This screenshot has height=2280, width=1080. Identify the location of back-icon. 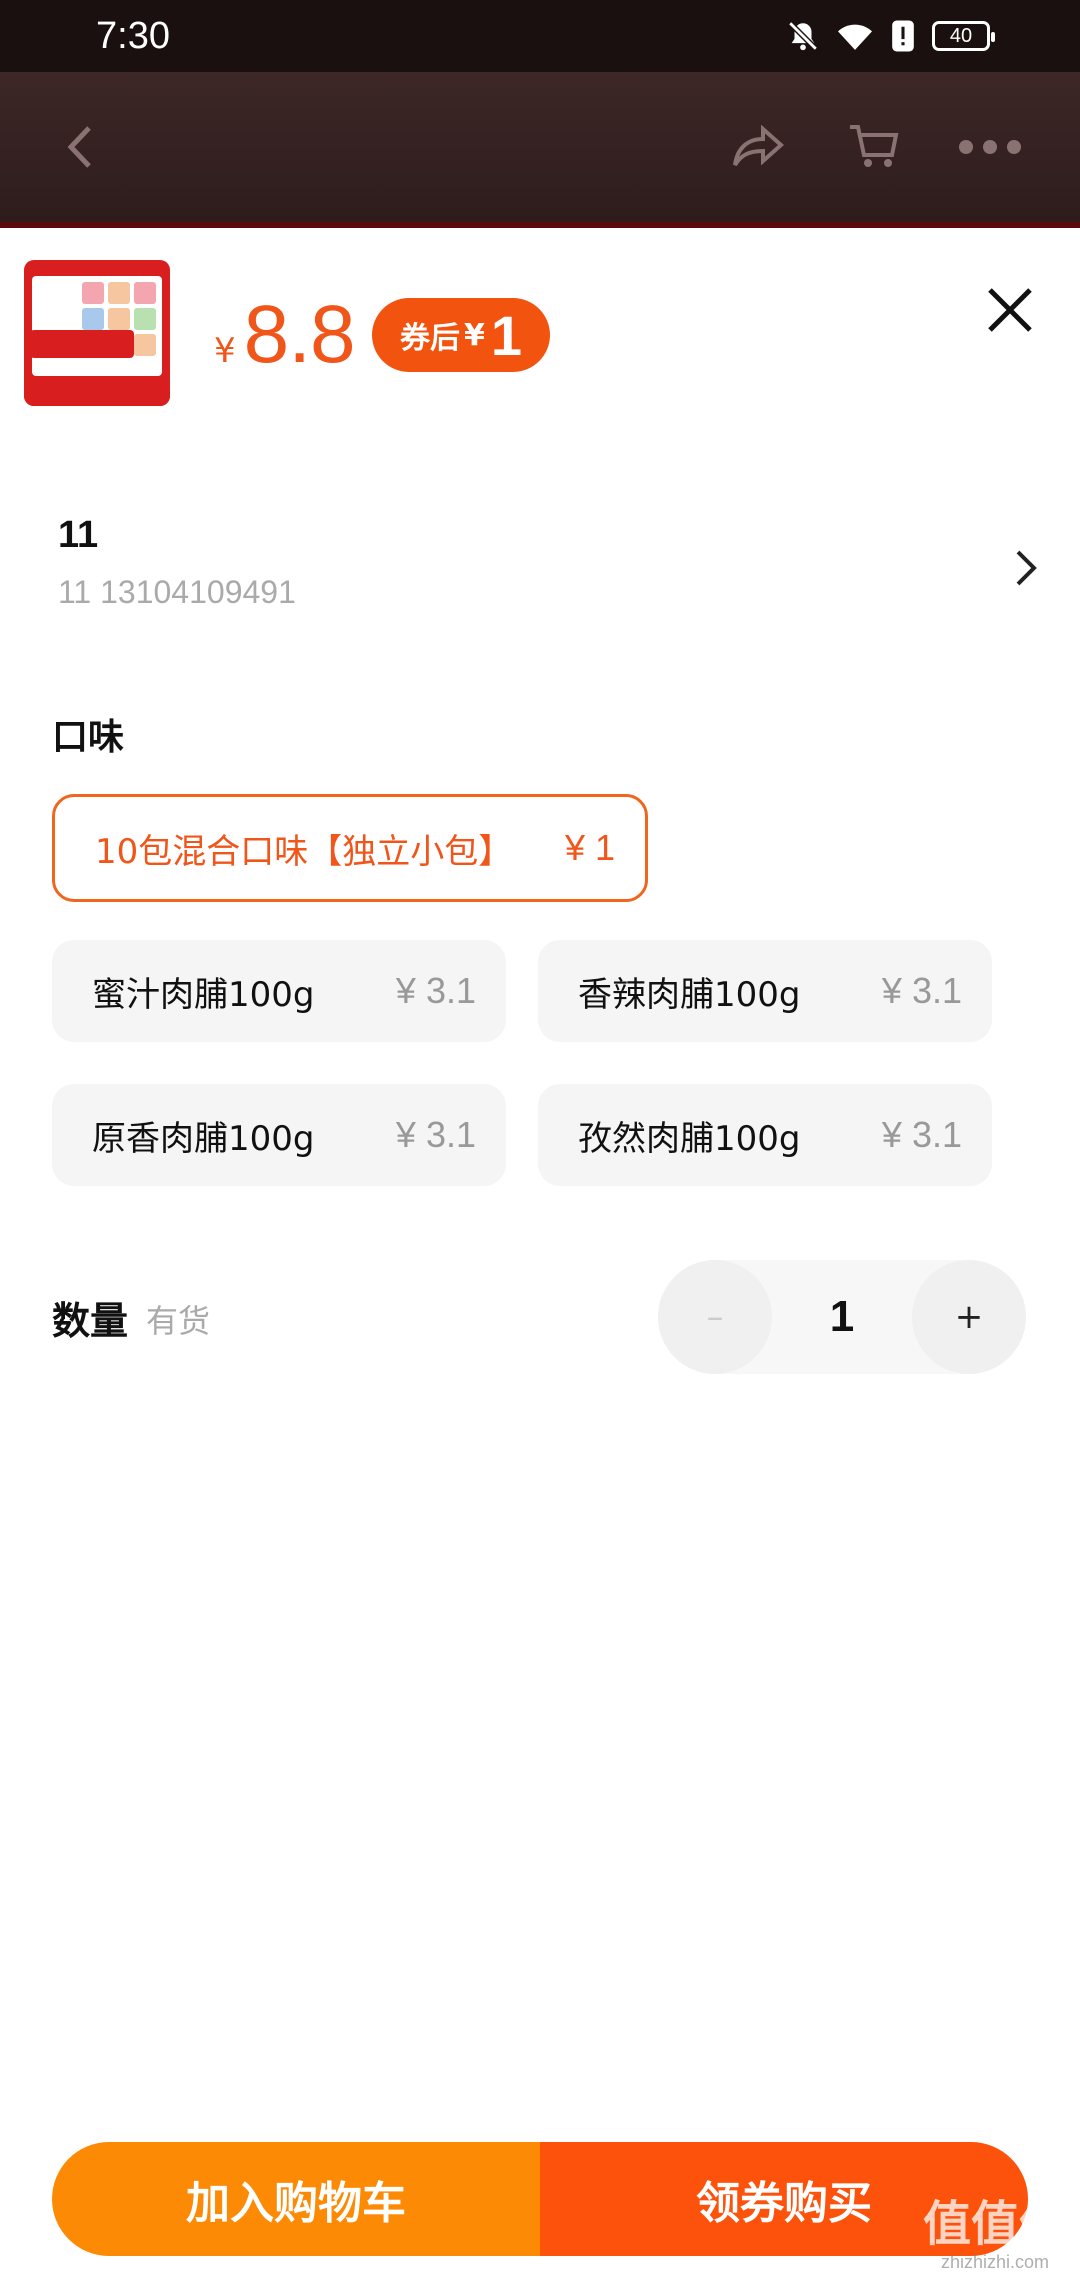
(80, 147).